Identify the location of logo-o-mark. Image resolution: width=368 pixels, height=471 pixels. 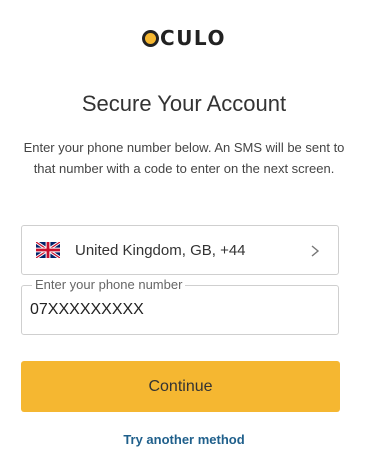
(151, 38).